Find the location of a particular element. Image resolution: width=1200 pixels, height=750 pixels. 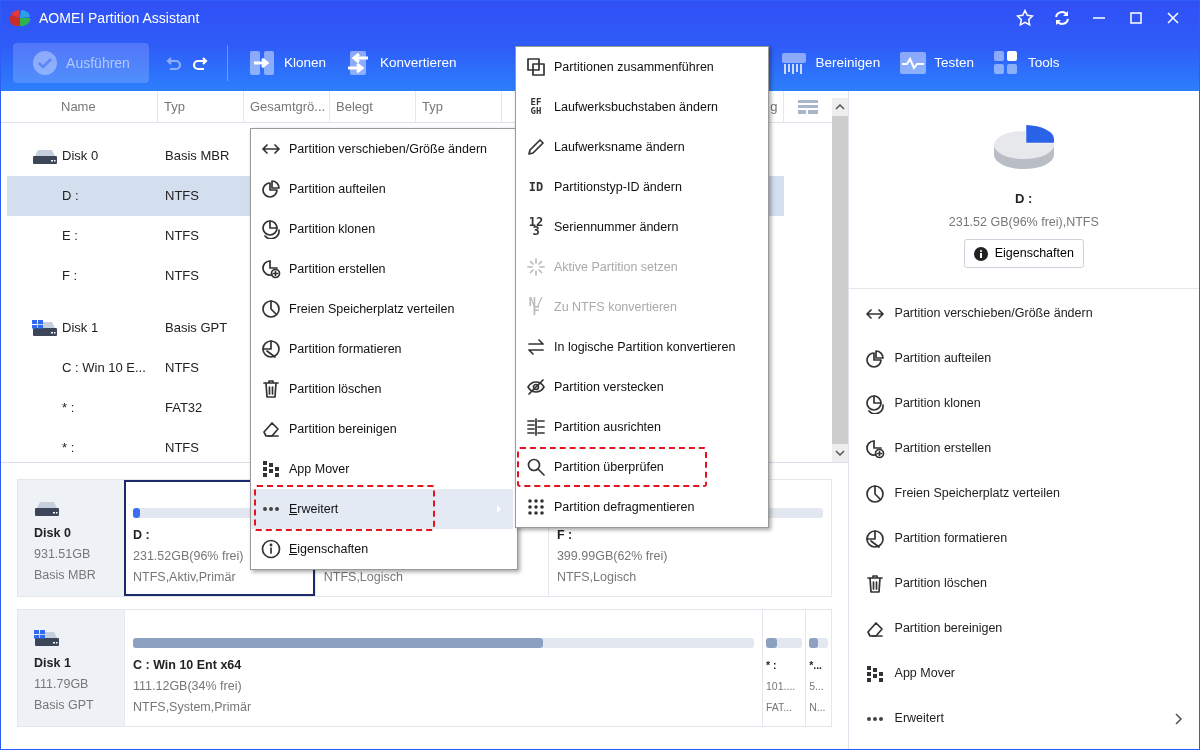

partition-info: NTFS,Aktiv,Primär is located at coordinates (184, 577).